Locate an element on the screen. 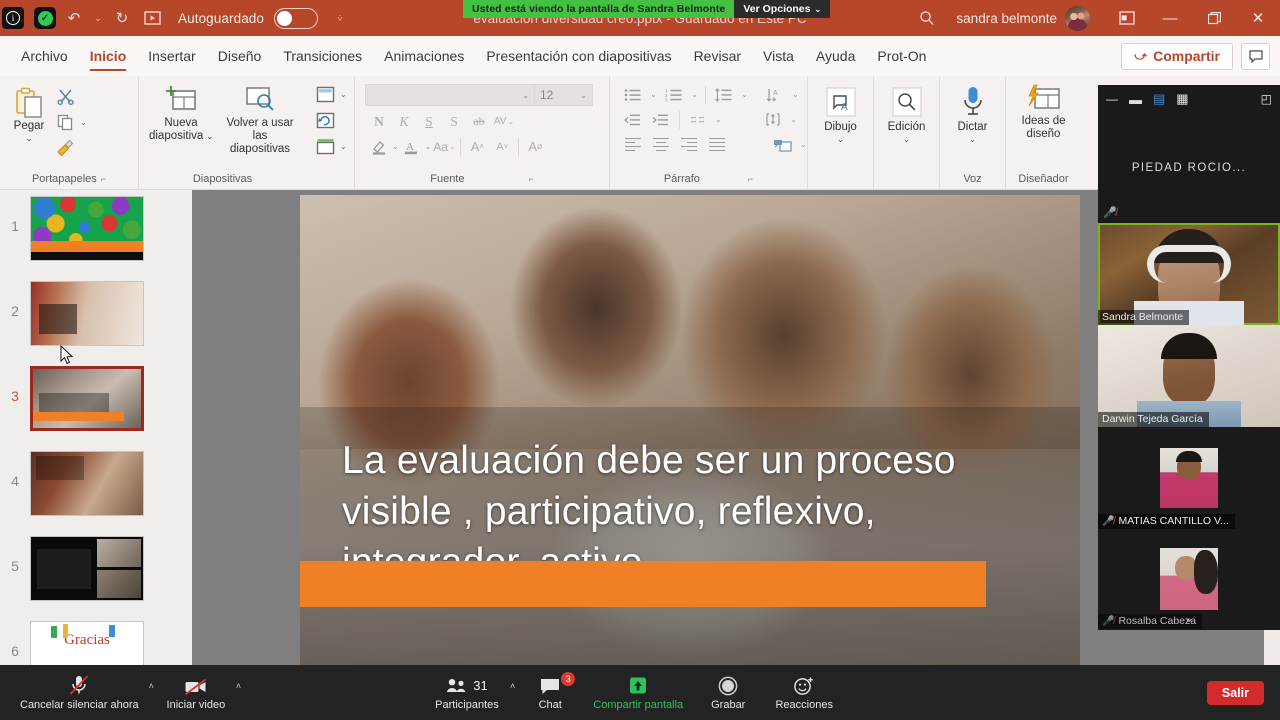 This screenshot has width=1280, height=720. mute-button: Cancelar silenciar ahora is located at coordinates (79, 692).